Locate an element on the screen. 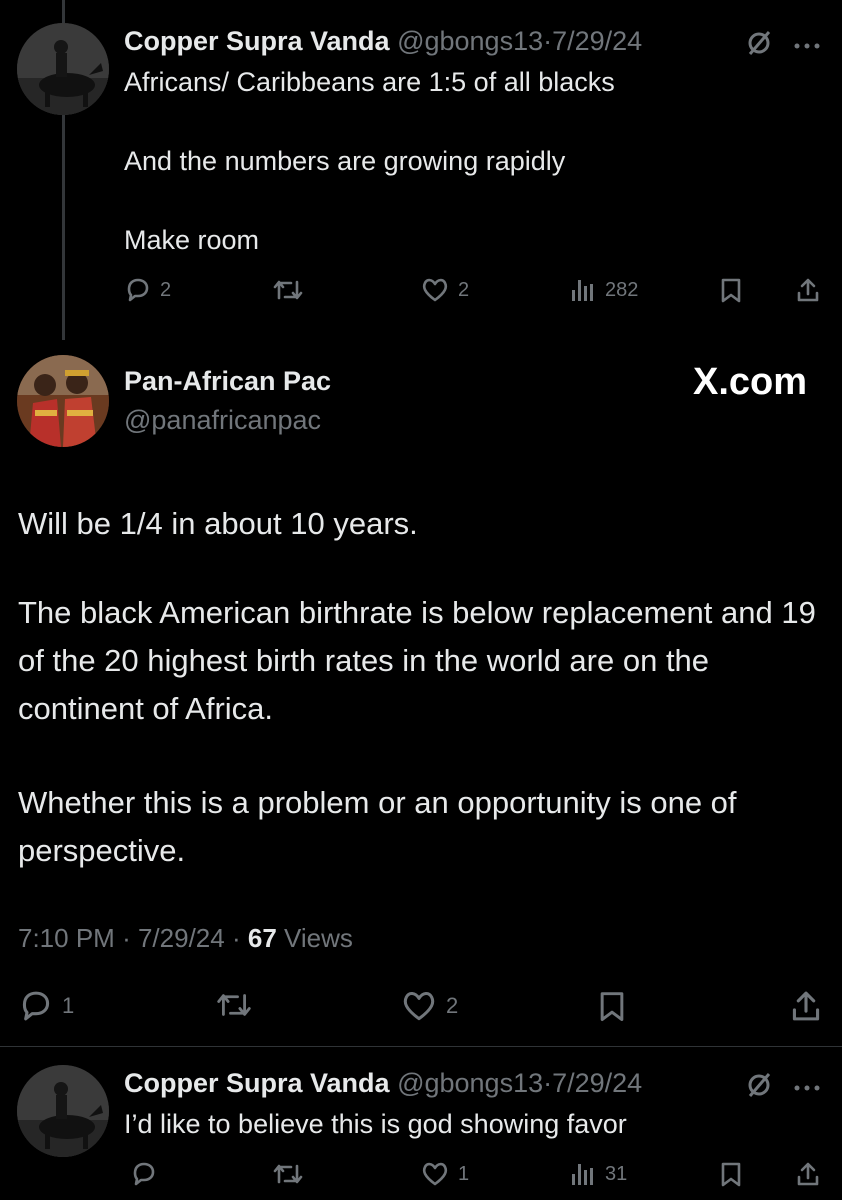 Image resolution: width=842 pixels, height=1200 pixels. reply-button: 2 is located at coordinates (147, 290).